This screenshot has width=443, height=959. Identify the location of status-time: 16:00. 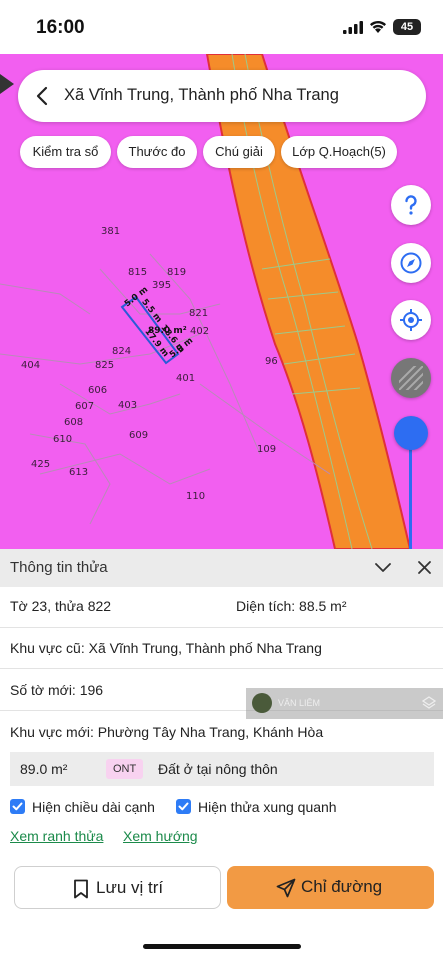
(60, 27).